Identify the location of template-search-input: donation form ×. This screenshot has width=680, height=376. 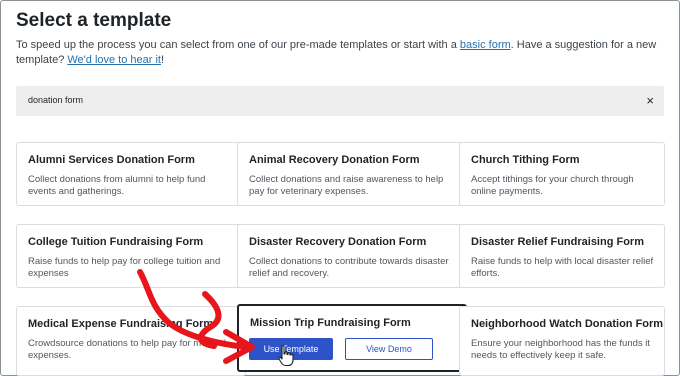
(340, 101).